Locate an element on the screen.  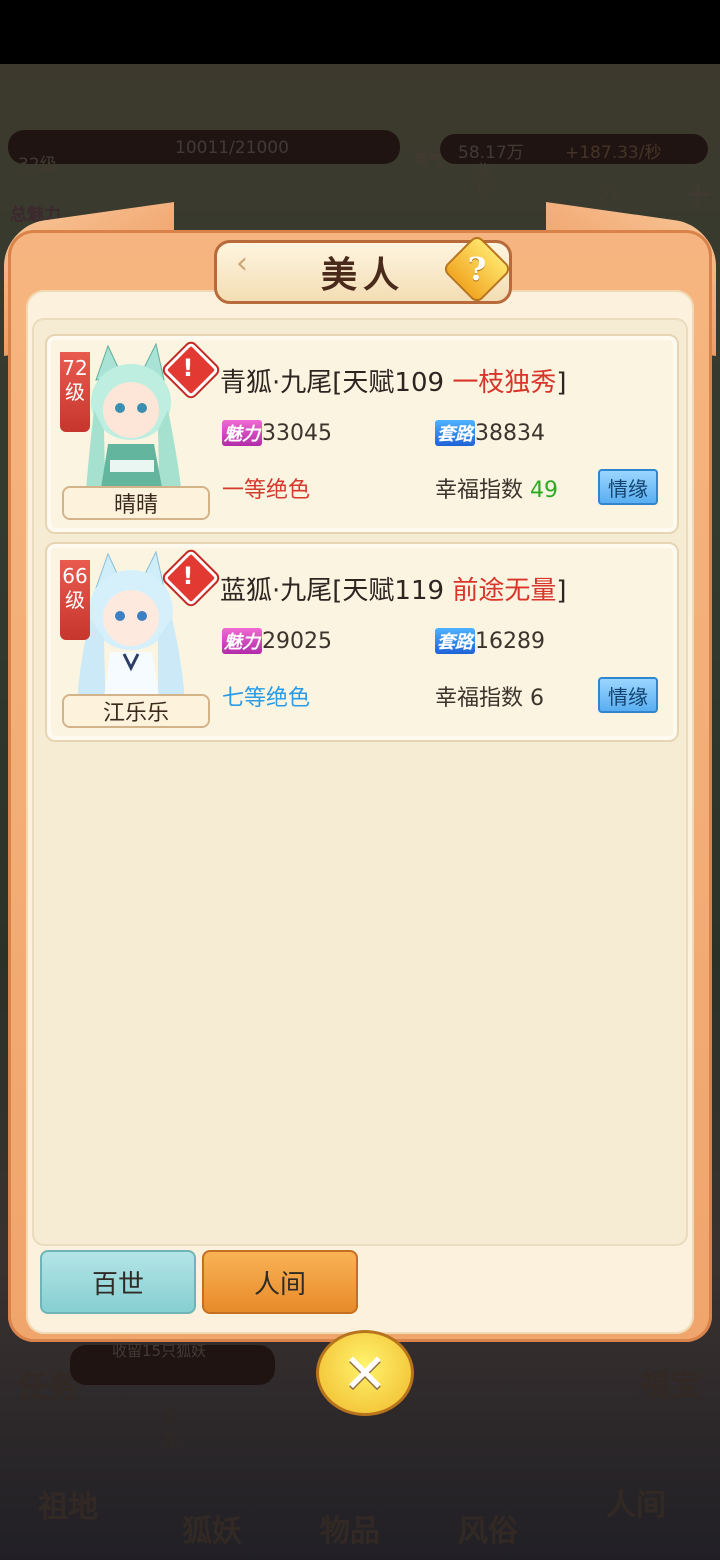
beauty-nickname: 江乐乐 is located at coordinates (136, 711).